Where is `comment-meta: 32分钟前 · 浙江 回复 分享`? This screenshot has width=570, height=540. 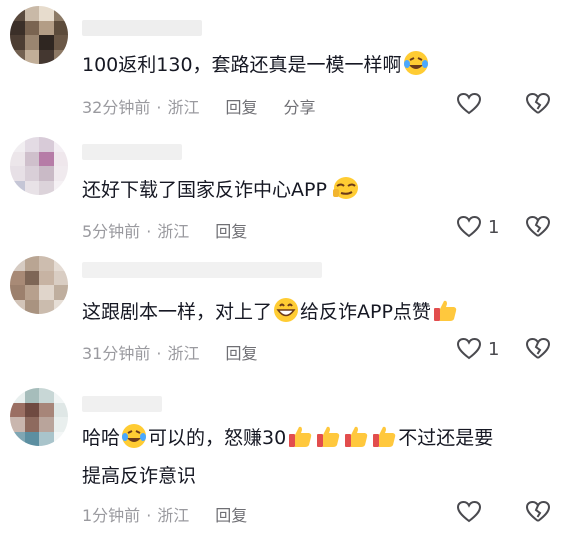 comment-meta: 32分钟前 · 浙江 回复 分享 is located at coordinates (199, 106).